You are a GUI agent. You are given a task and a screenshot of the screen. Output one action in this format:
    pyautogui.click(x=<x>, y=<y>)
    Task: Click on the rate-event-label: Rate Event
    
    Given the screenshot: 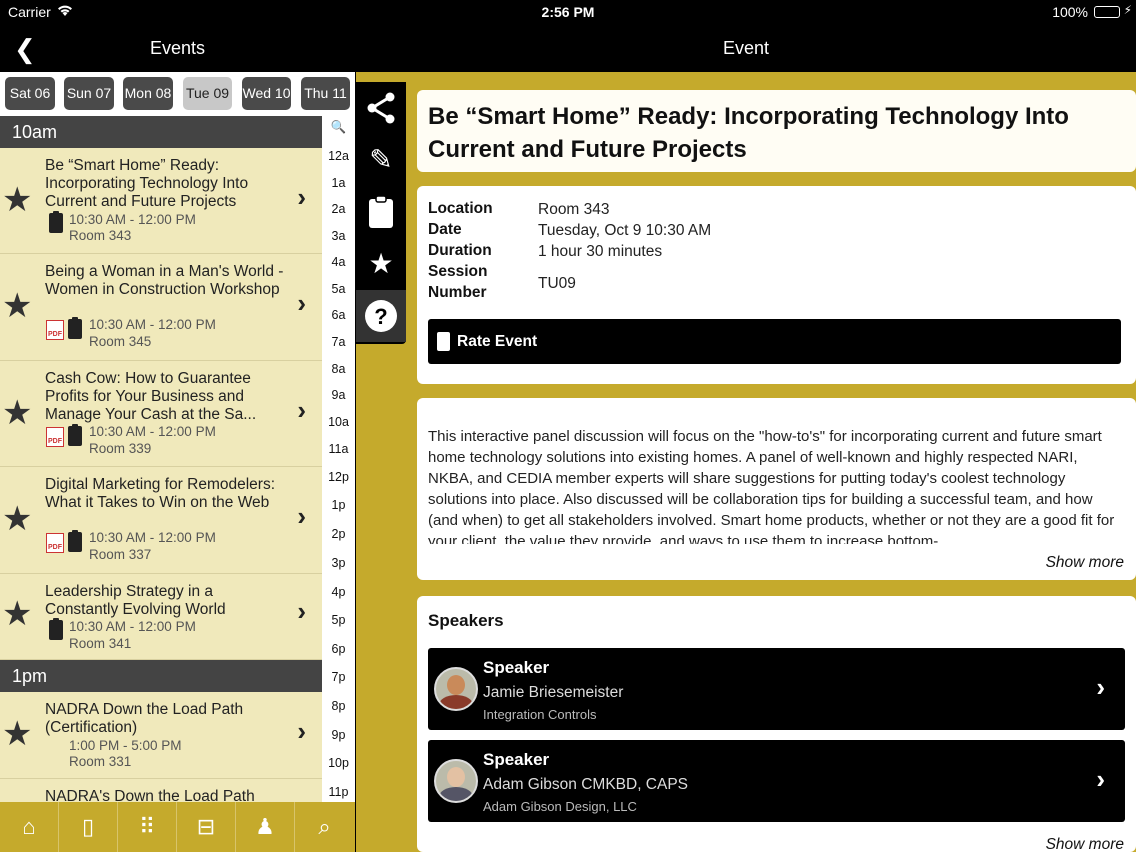 What is the action you would take?
    pyautogui.click(x=497, y=341)
    